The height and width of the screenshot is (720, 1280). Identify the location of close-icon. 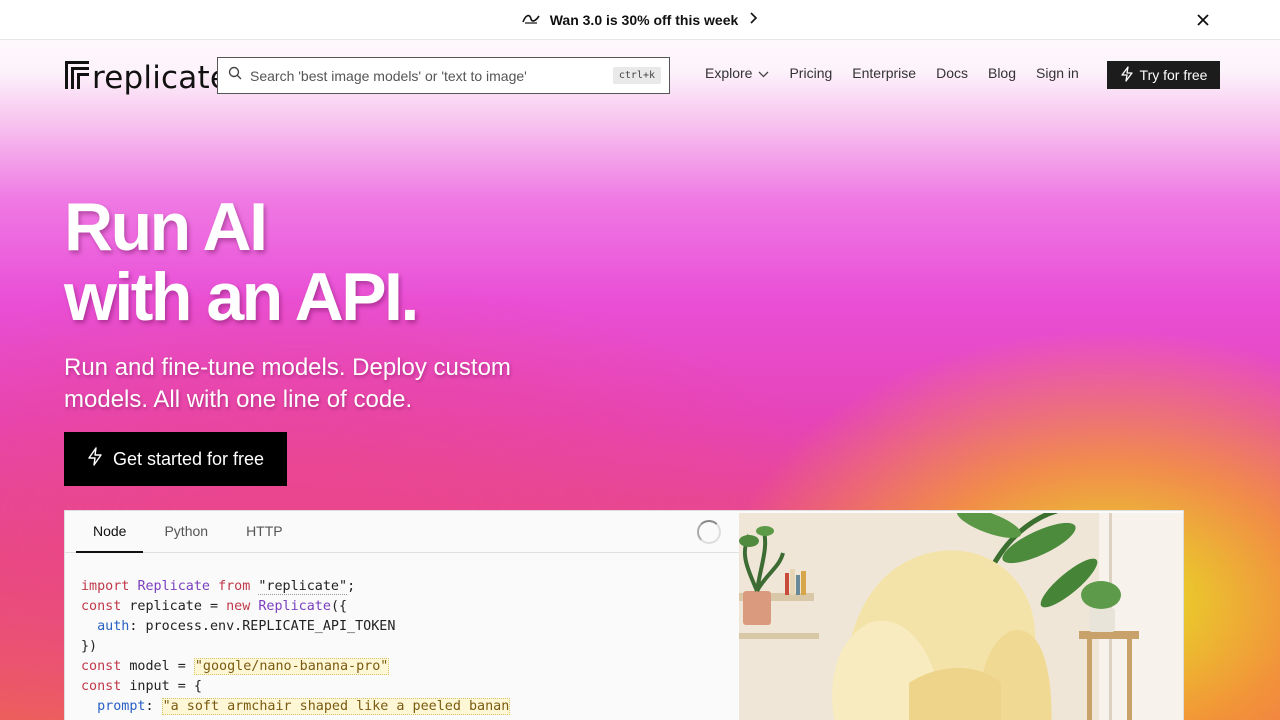
(1203, 20).